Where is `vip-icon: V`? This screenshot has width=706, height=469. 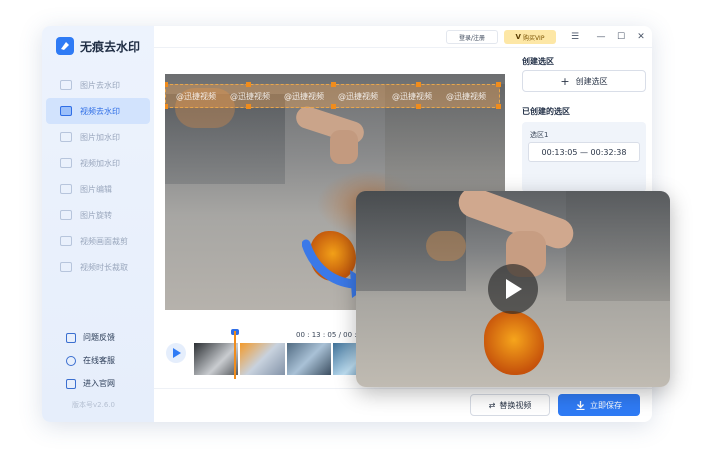 vip-icon: V is located at coordinates (518, 37).